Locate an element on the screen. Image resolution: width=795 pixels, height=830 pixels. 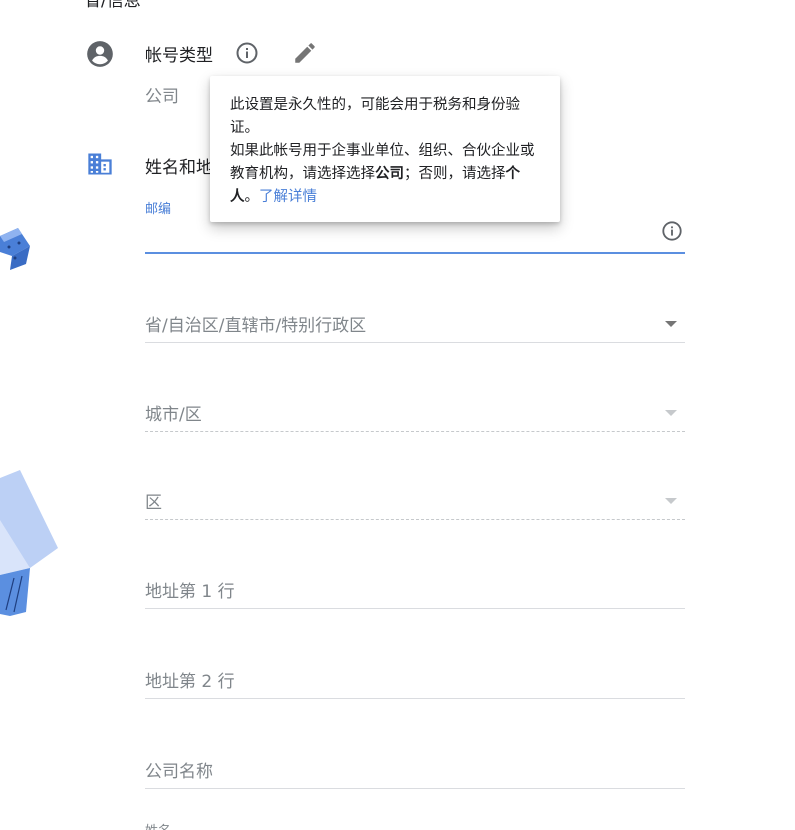
company-name-placeholder: 公司名称 is located at coordinates (179, 772).